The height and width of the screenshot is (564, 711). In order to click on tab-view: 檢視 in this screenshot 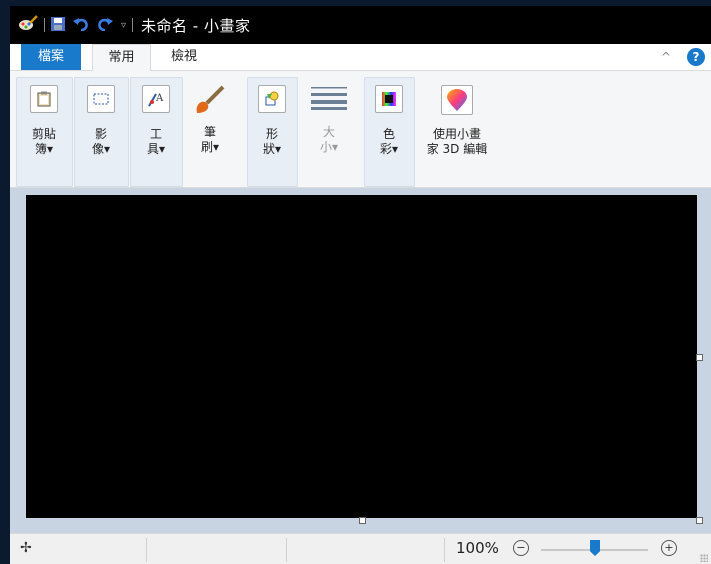, I will do `click(184, 57)`.